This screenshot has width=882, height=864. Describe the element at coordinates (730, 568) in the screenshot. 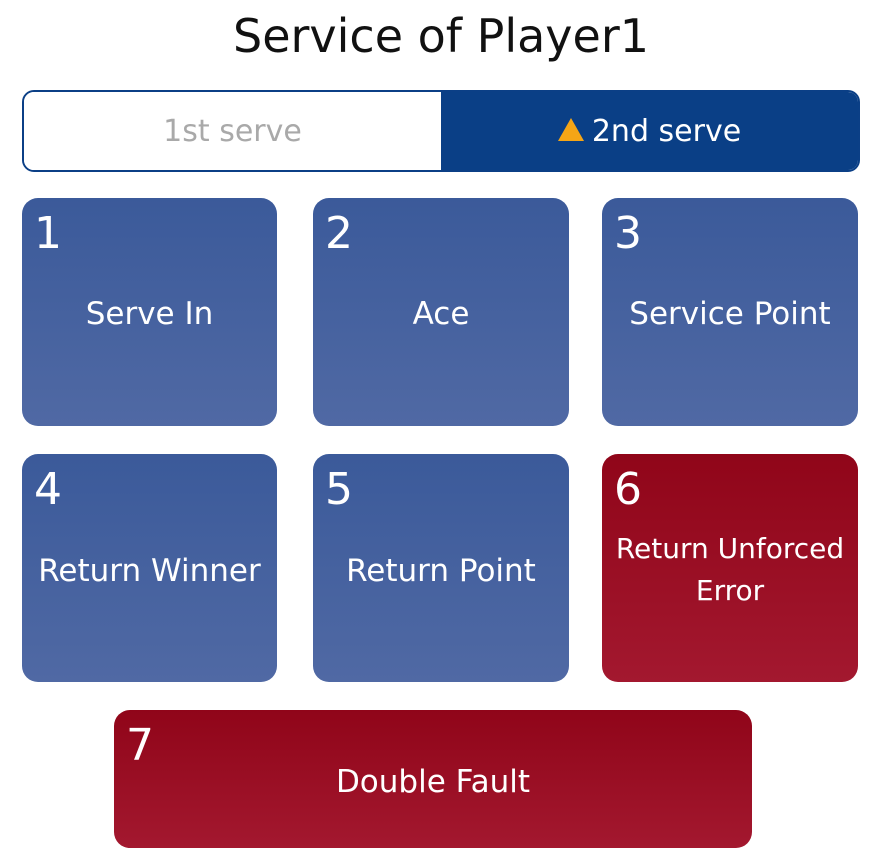

I see `return-unforced-error-button: 6 Return Unforced Error` at that location.